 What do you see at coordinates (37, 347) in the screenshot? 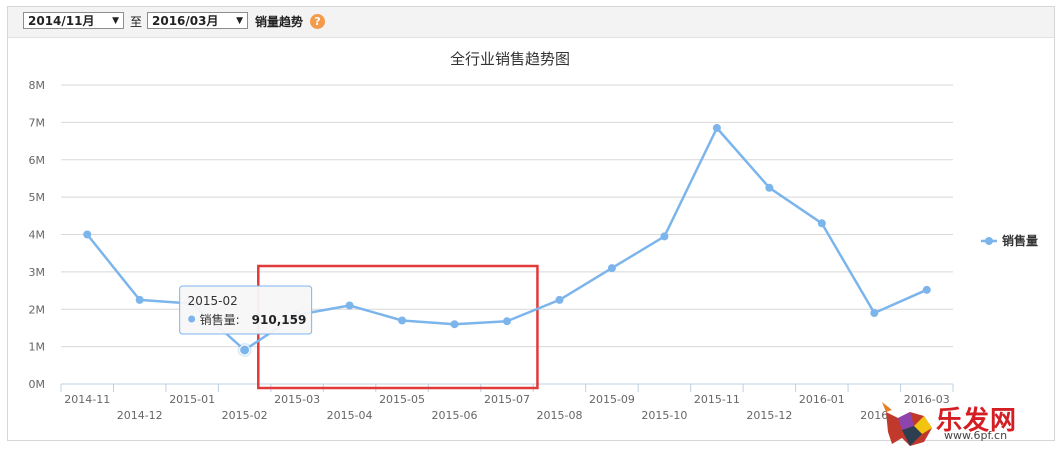
I see `y-tick-label: 1M` at bounding box center [37, 347].